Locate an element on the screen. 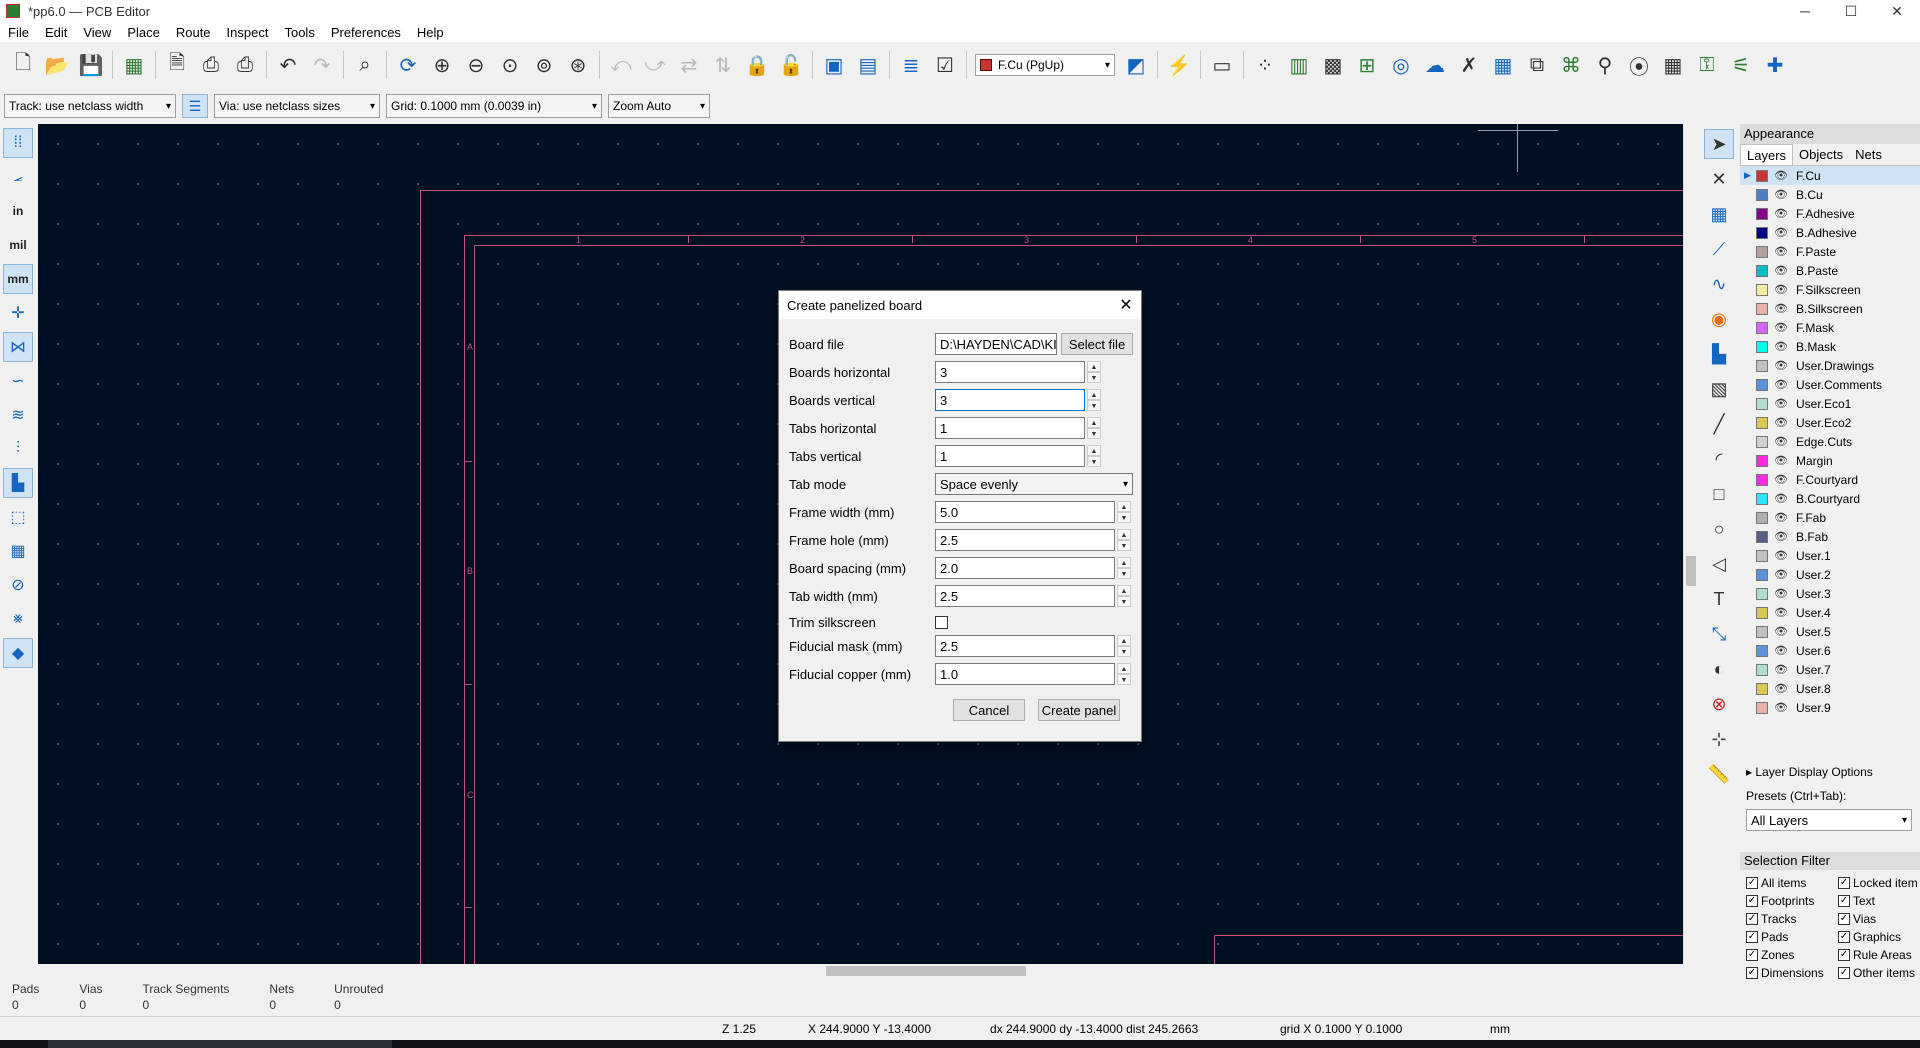 The width and height of the screenshot is (1920, 1048). tab-width-input: 2.5 is located at coordinates (1025, 596).